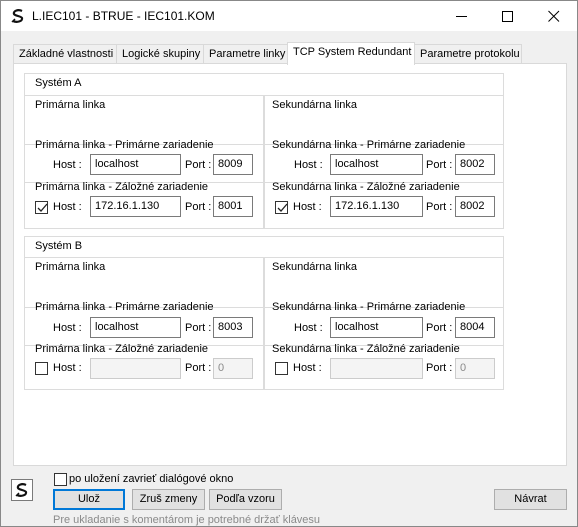 Image resolution: width=578 pixels, height=527 pixels. I want to click on system-b-primary-main-title: Primárna linka - Primárne zariadenie, so click(124, 307).